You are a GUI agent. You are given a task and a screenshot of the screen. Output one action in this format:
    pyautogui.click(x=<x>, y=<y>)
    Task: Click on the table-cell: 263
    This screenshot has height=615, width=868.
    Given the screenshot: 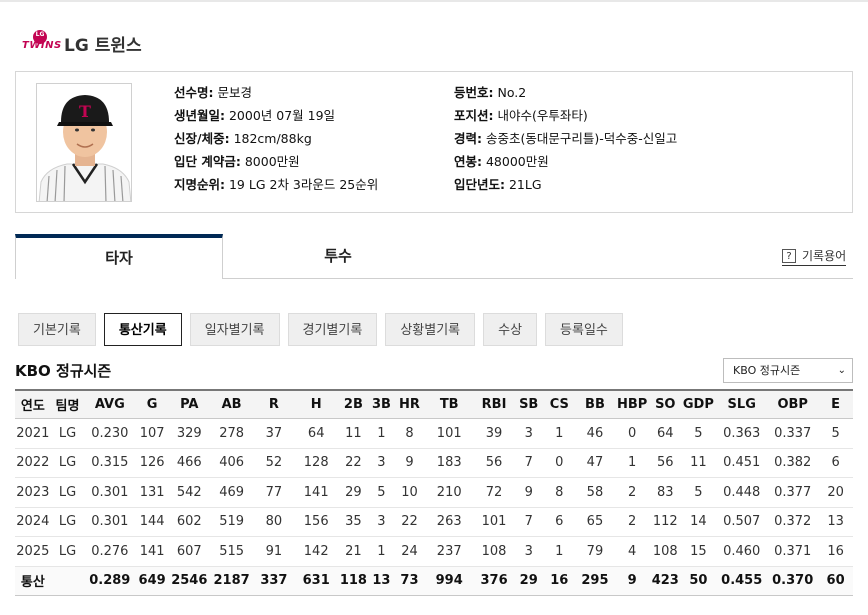 What is the action you would take?
    pyautogui.click(x=449, y=522)
    